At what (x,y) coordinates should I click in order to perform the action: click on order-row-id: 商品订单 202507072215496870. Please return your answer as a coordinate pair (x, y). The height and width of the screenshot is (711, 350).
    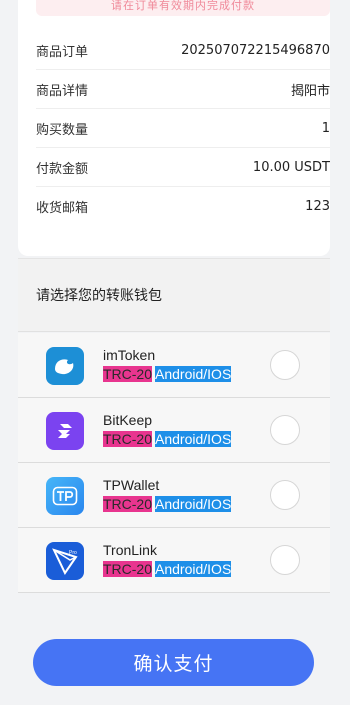
    Looking at the image, I should click on (183, 50).